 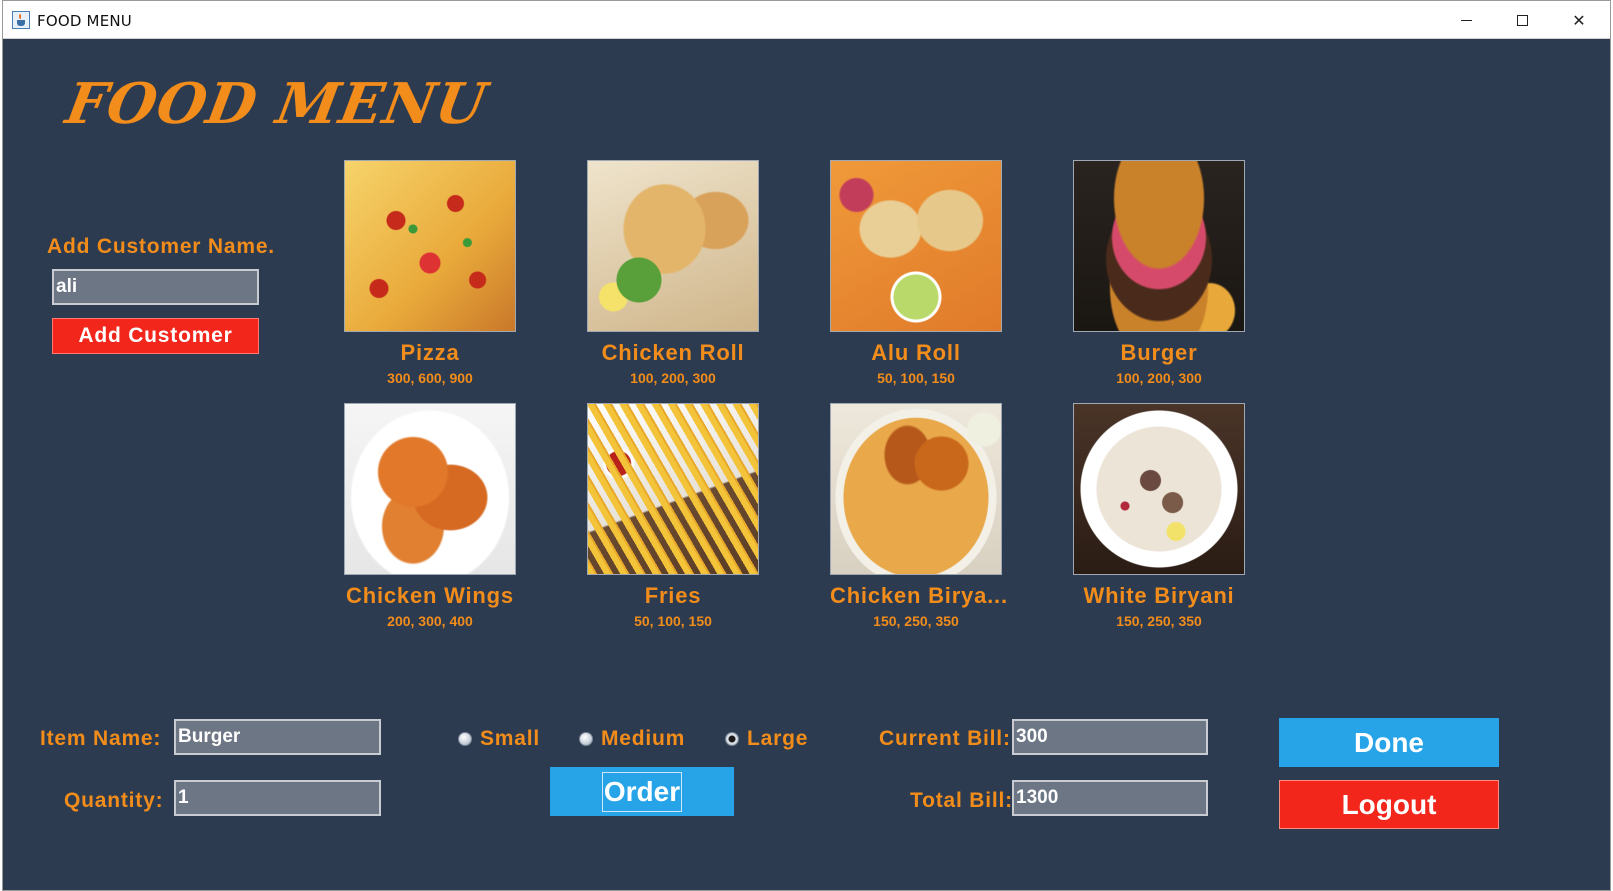 I want to click on menu-item-prices: 300, 600, 900, so click(x=430, y=378).